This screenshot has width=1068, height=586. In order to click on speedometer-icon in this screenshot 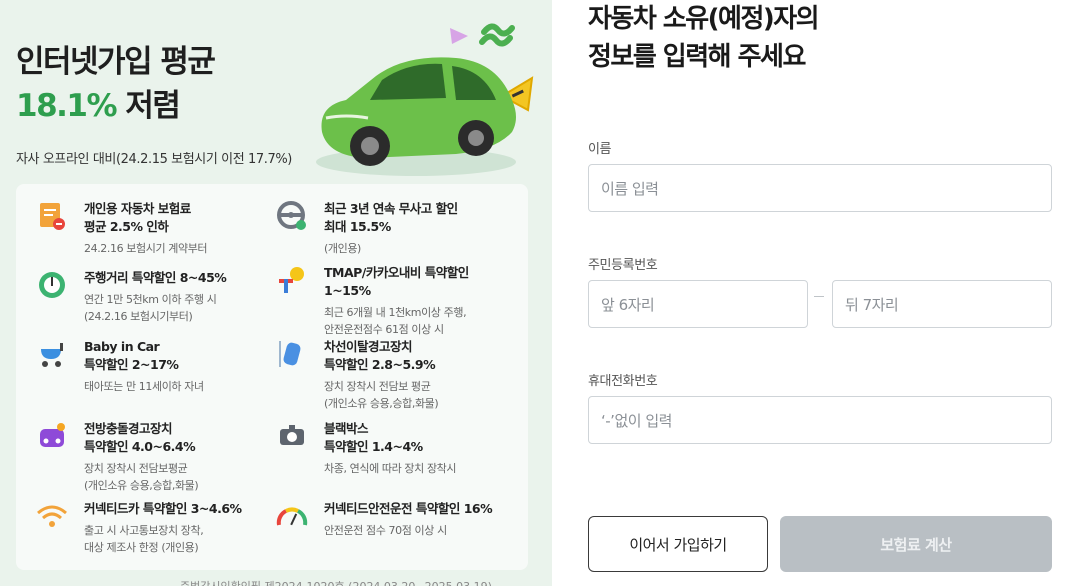, I will do `click(52, 285)`.